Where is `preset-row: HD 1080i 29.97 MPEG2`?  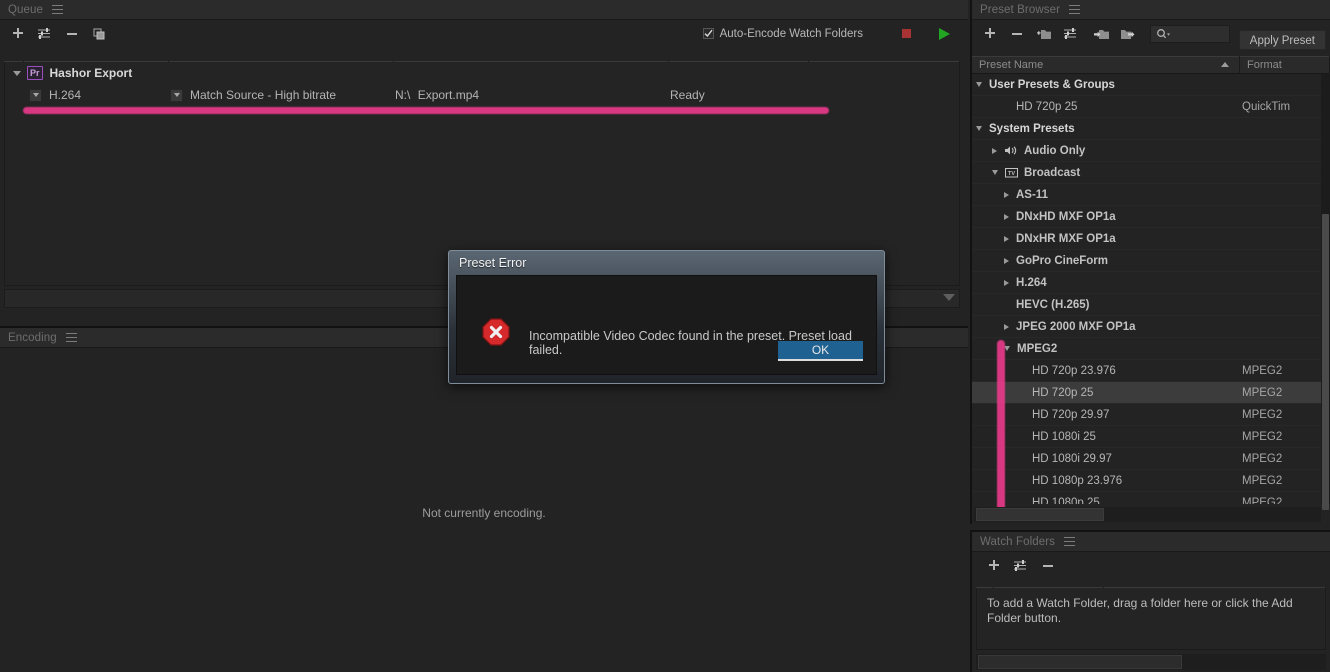 preset-row: HD 1080i 29.97 MPEG2 is located at coordinates (1151, 459).